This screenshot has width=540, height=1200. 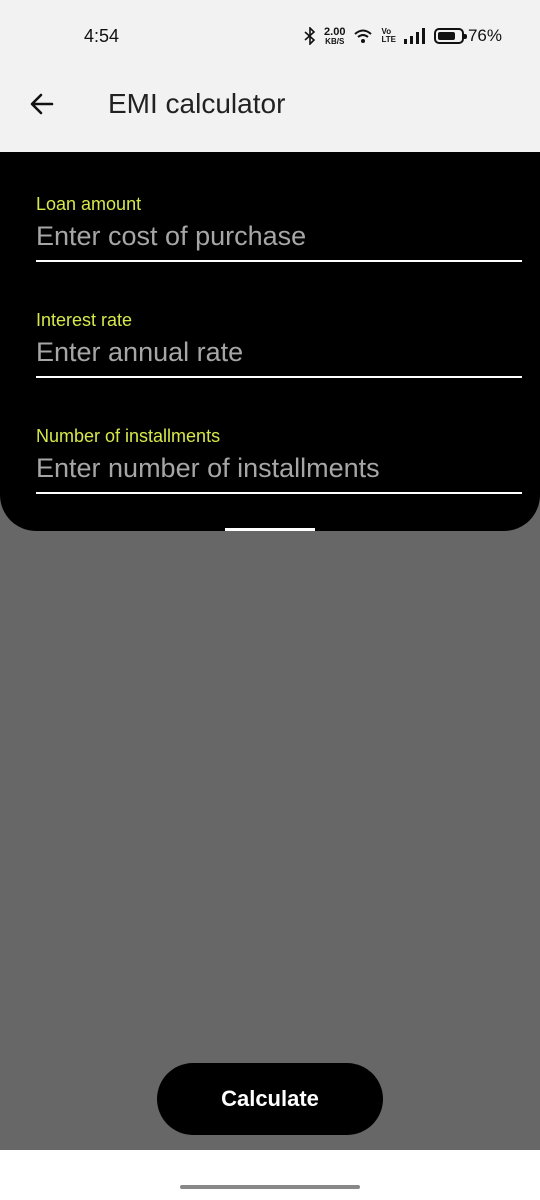 I want to click on status-icons: 2.00 KB/S Vo LTE 76%, so click(x=403, y=36).